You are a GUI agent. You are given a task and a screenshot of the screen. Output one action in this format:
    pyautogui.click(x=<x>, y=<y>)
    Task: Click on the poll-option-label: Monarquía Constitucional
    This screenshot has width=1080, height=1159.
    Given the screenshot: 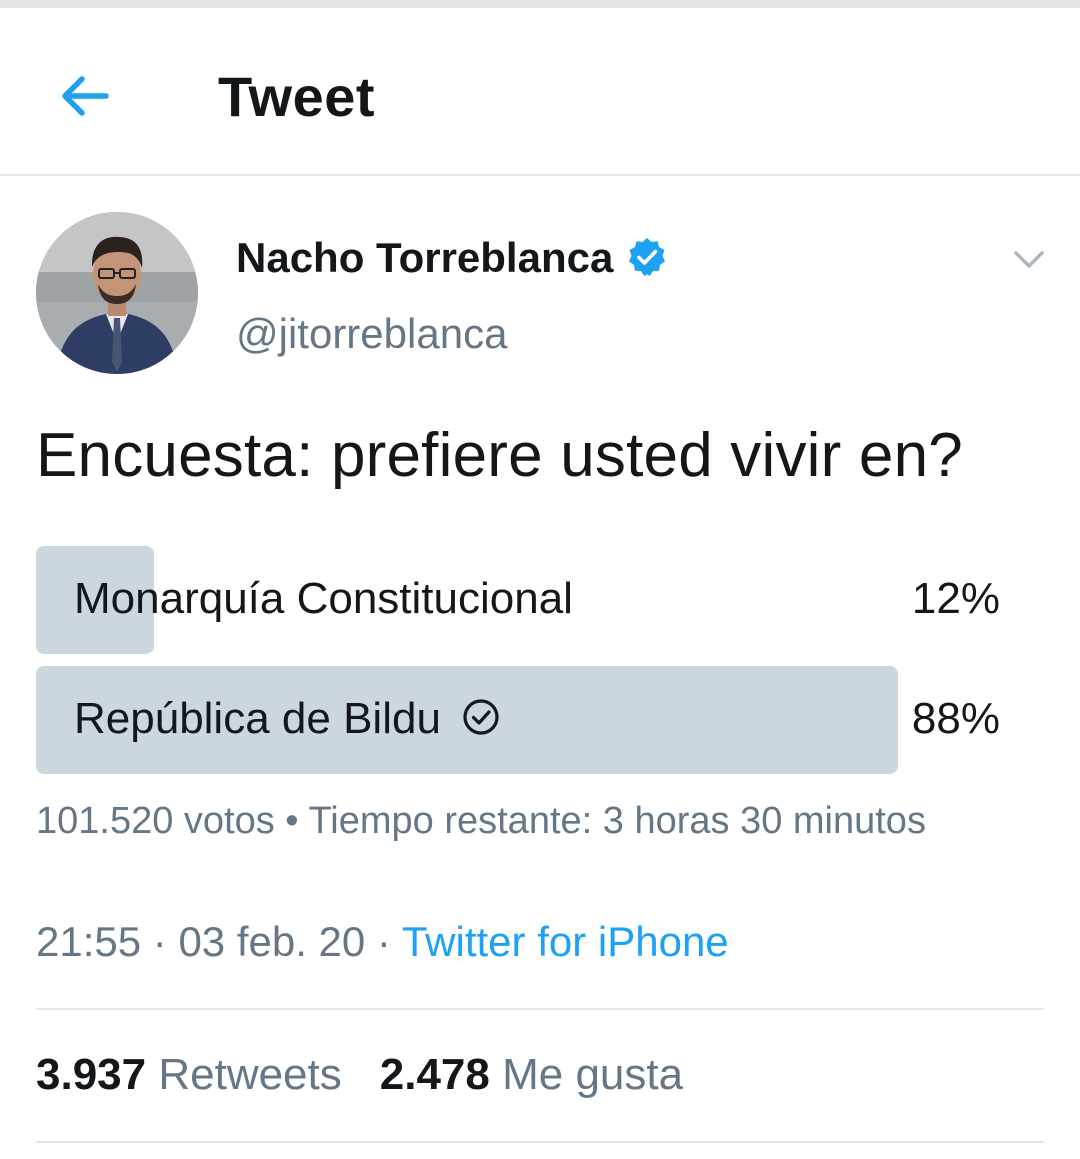 What is the action you would take?
    pyautogui.click(x=323, y=598)
    